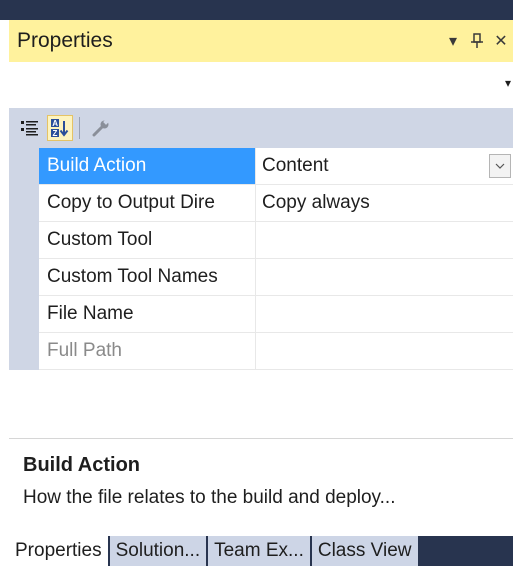 This screenshot has height=566, width=513. I want to click on property-name: Copy to Output Dire, so click(147, 203).